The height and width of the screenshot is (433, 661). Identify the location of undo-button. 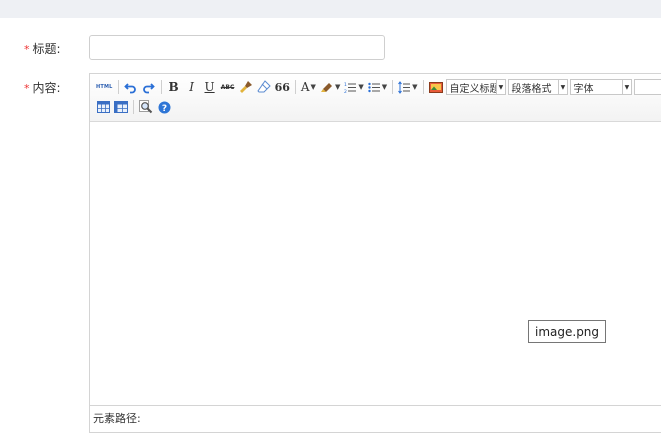
(131, 87).